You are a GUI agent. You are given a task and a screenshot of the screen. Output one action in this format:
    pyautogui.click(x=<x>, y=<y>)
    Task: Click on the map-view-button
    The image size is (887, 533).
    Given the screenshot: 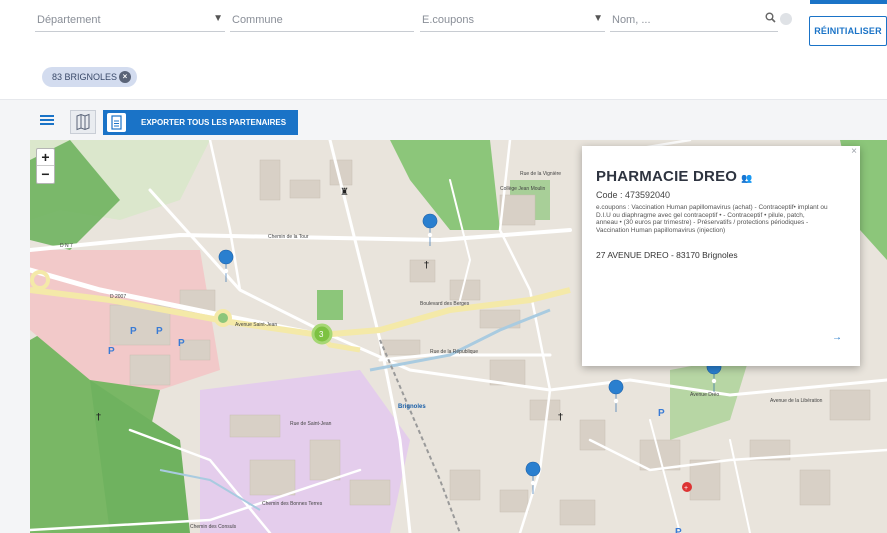 What is the action you would take?
    pyautogui.click(x=83, y=122)
    